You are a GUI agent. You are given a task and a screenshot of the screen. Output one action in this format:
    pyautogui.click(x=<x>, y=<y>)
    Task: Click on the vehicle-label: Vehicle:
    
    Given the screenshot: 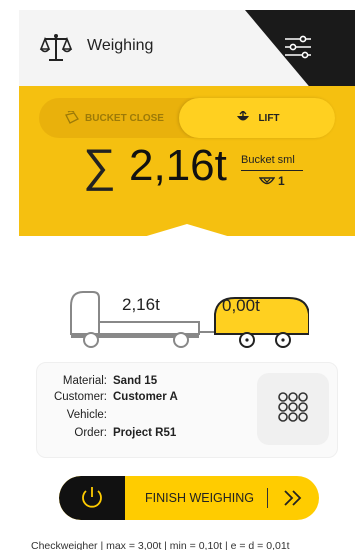 What is the action you would take?
    pyautogui.click(x=86, y=415)
    